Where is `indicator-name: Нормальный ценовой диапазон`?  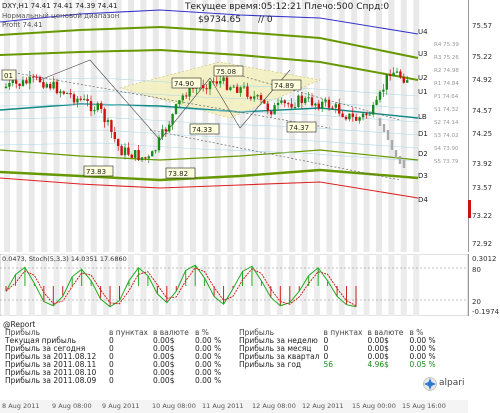
indicator-name: Нормальный ценовой диапазон is located at coordinates (61, 16).